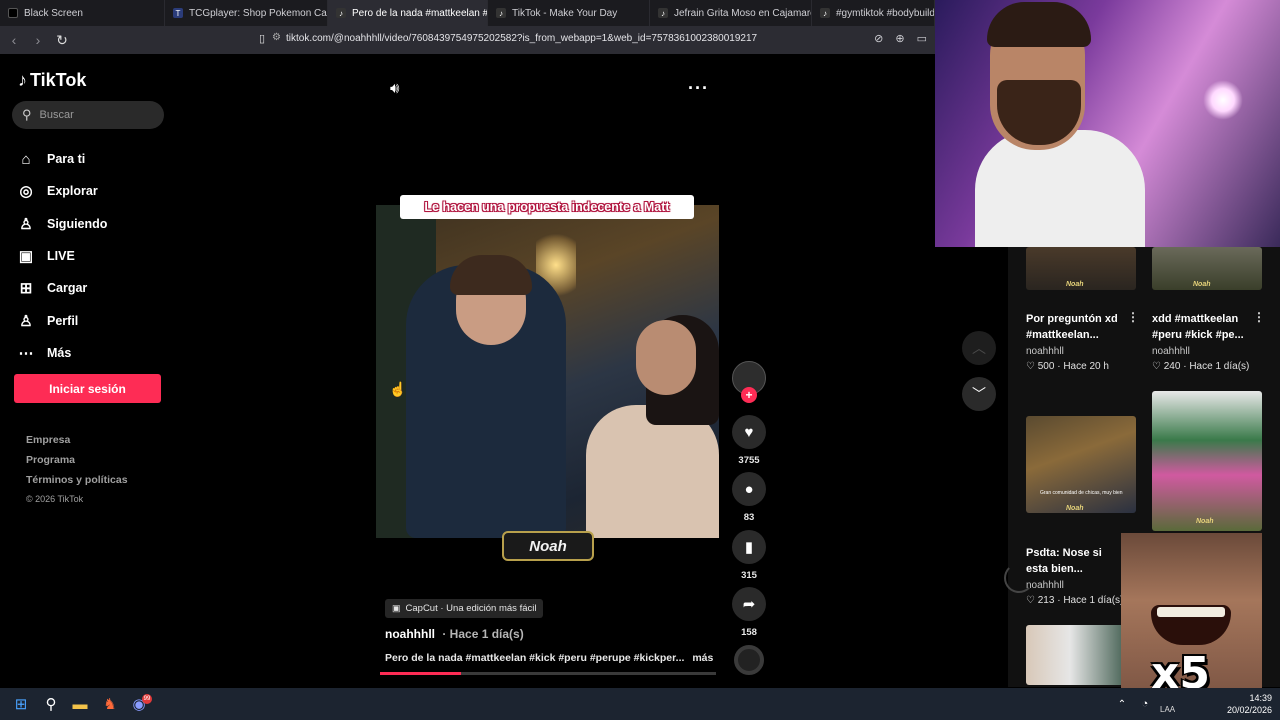  What do you see at coordinates (21, 704) in the screenshot?
I see `windows-start-icon: ⊞` at bounding box center [21, 704].